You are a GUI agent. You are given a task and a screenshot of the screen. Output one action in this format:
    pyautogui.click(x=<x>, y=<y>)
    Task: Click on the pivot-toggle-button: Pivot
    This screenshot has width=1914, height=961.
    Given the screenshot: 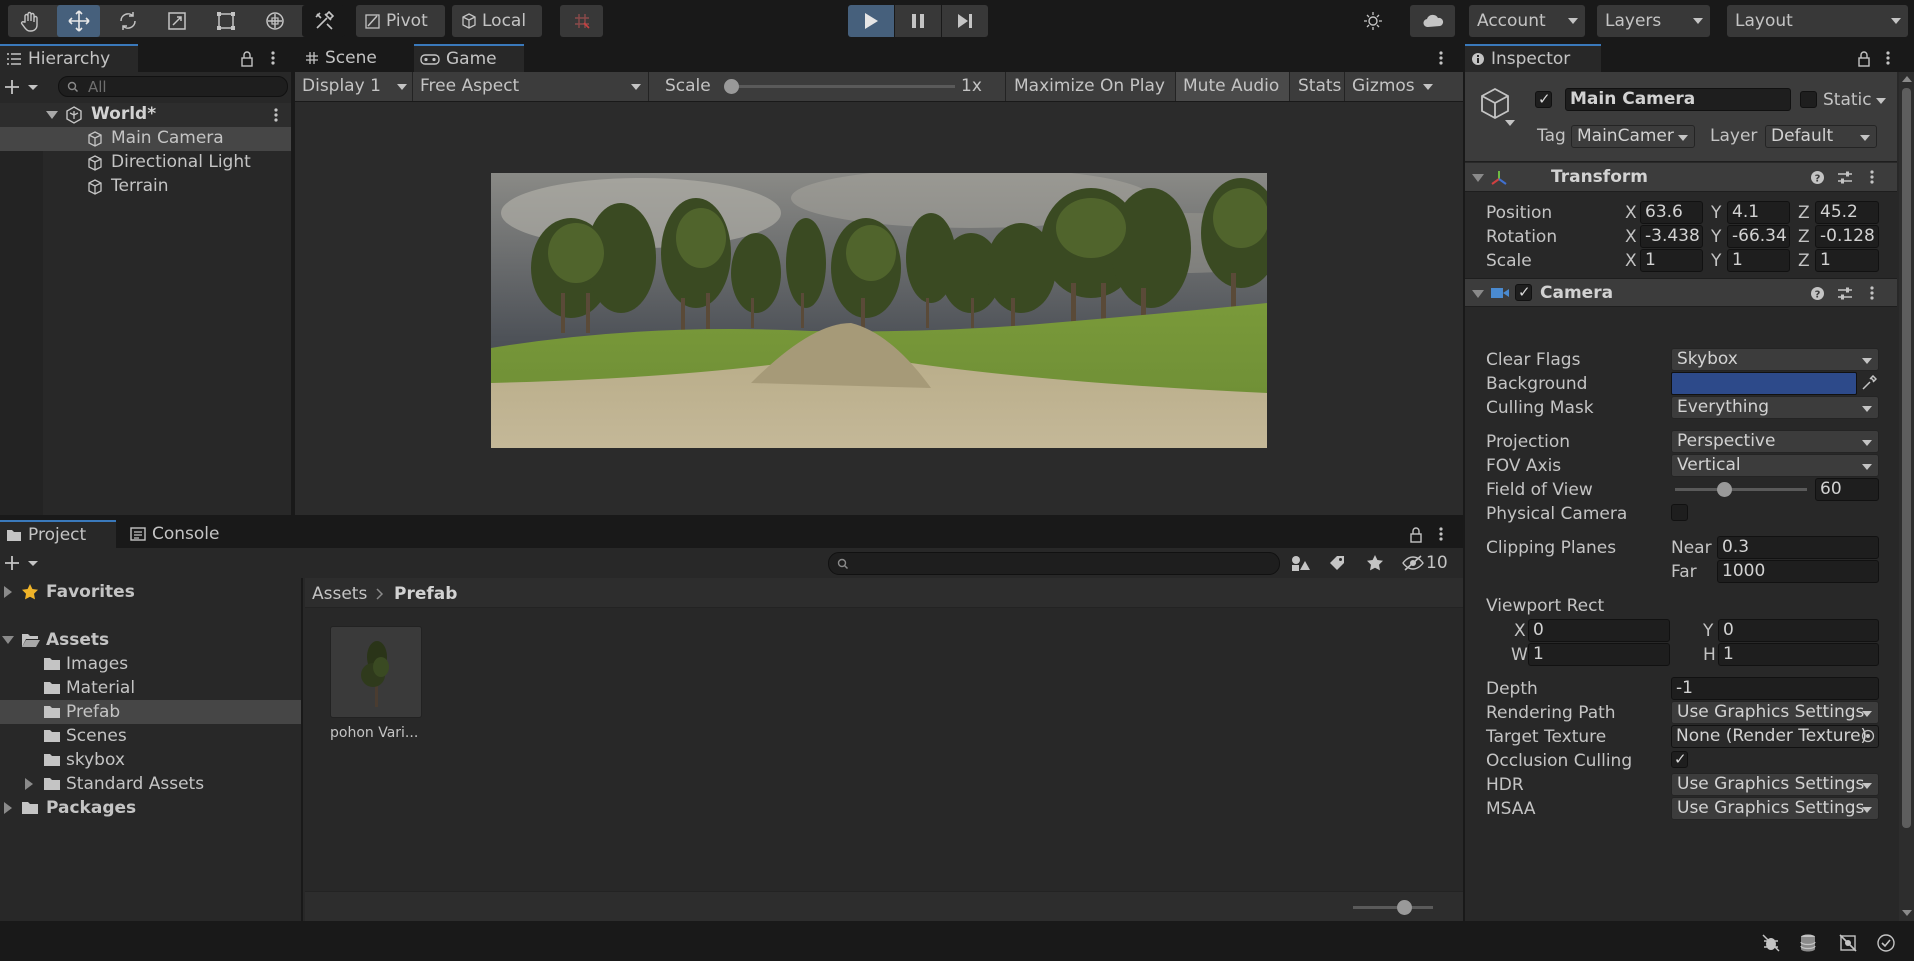 What is the action you would take?
    pyautogui.click(x=400, y=21)
    